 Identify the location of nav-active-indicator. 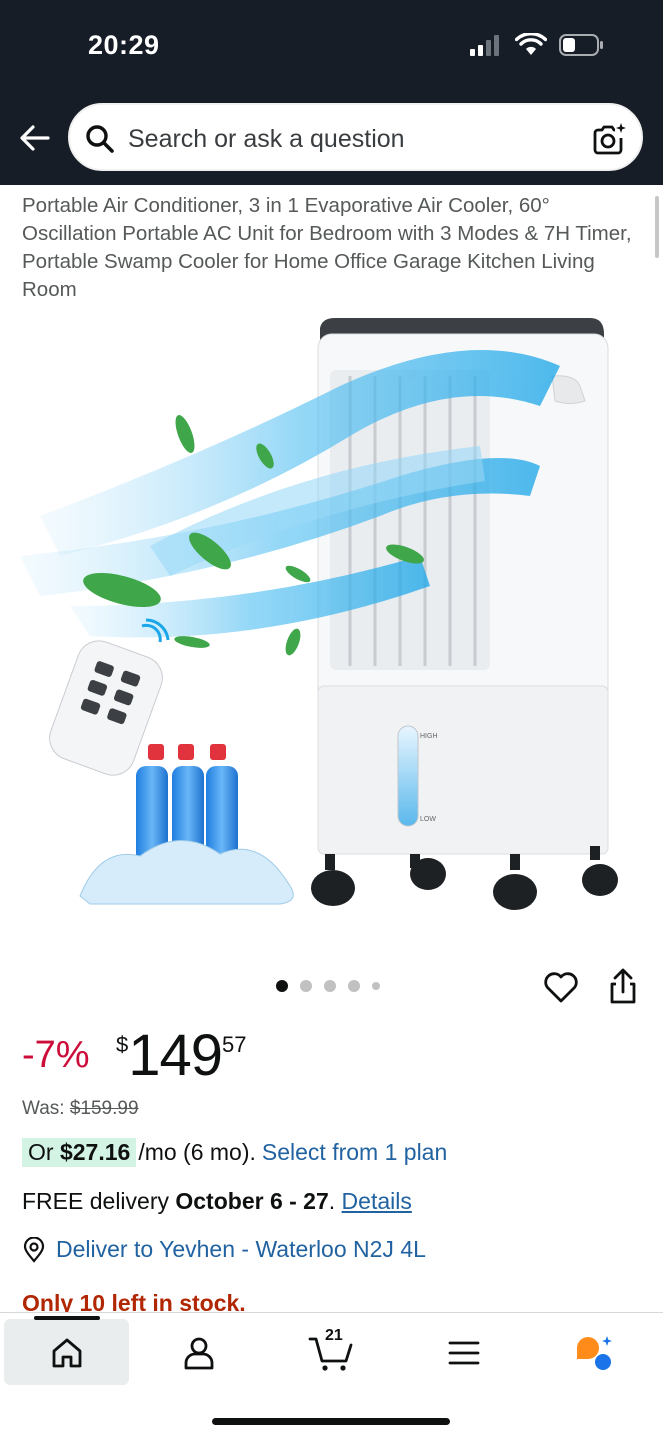
(67, 1318).